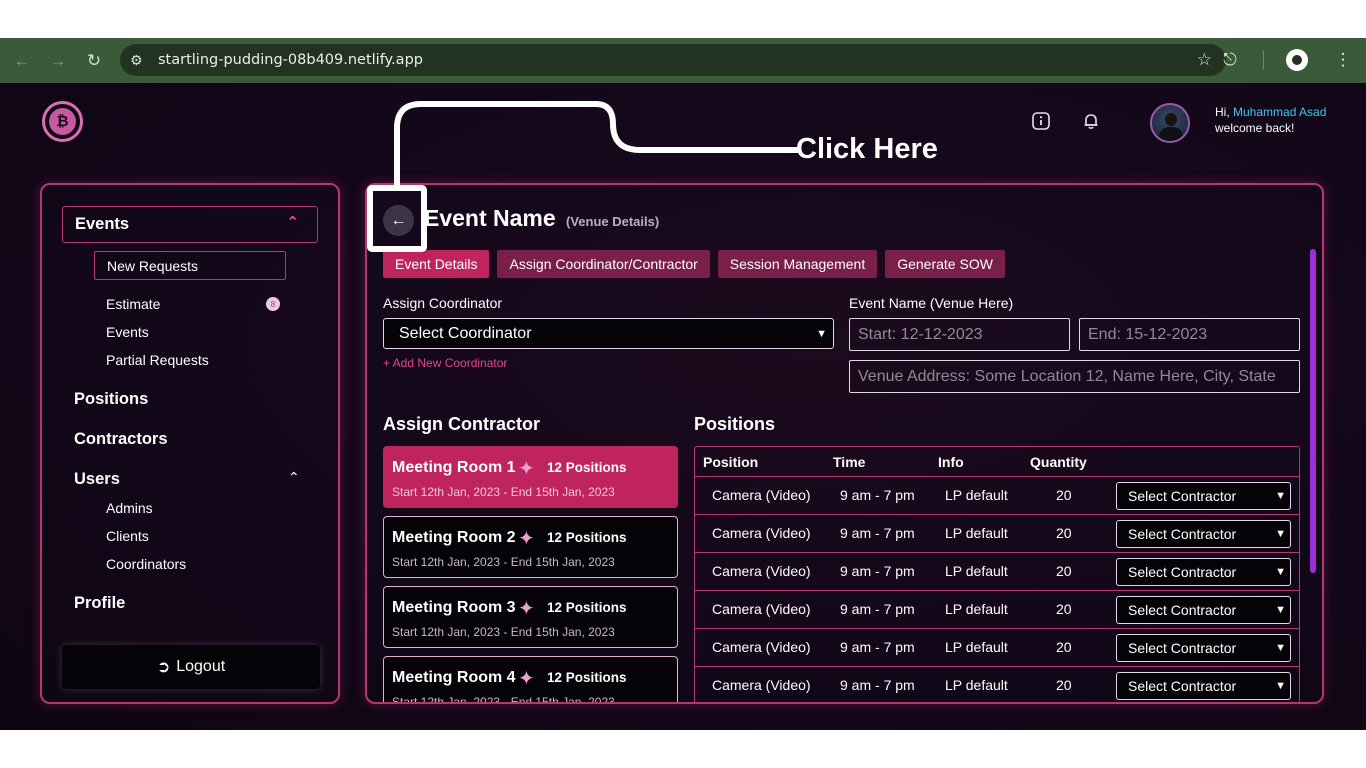 The image size is (1366, 768). I want to click on callout-label: Click Here, so click(867, 149).